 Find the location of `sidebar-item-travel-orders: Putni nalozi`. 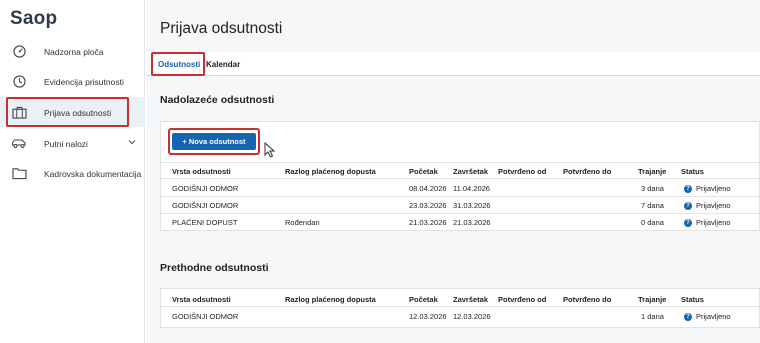

sidebar-item-travel-orders: Putni nalozi is located at coordinates (72, 143).